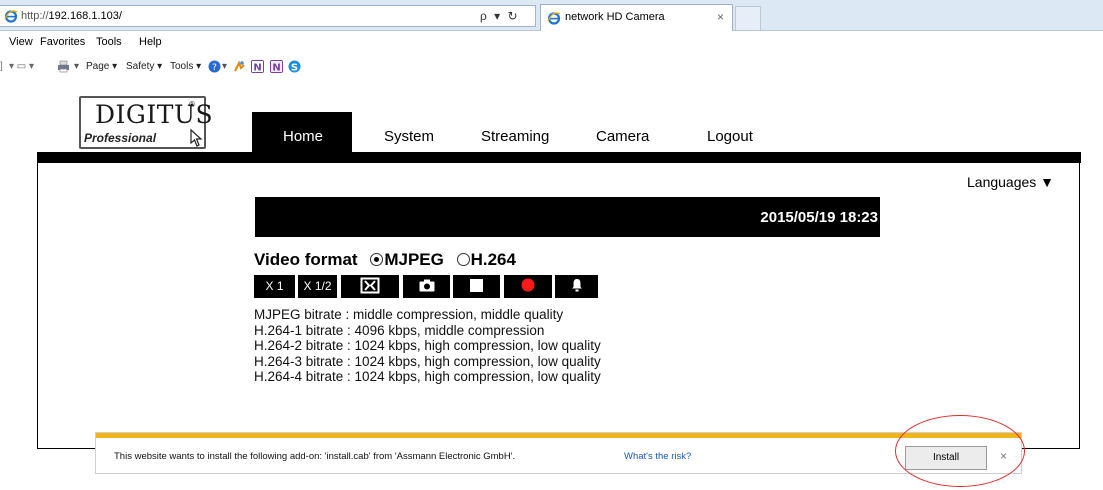 The width and height of the screenshot is (1103, 490). I want to click on fit-screen-button, so click(370, 286).